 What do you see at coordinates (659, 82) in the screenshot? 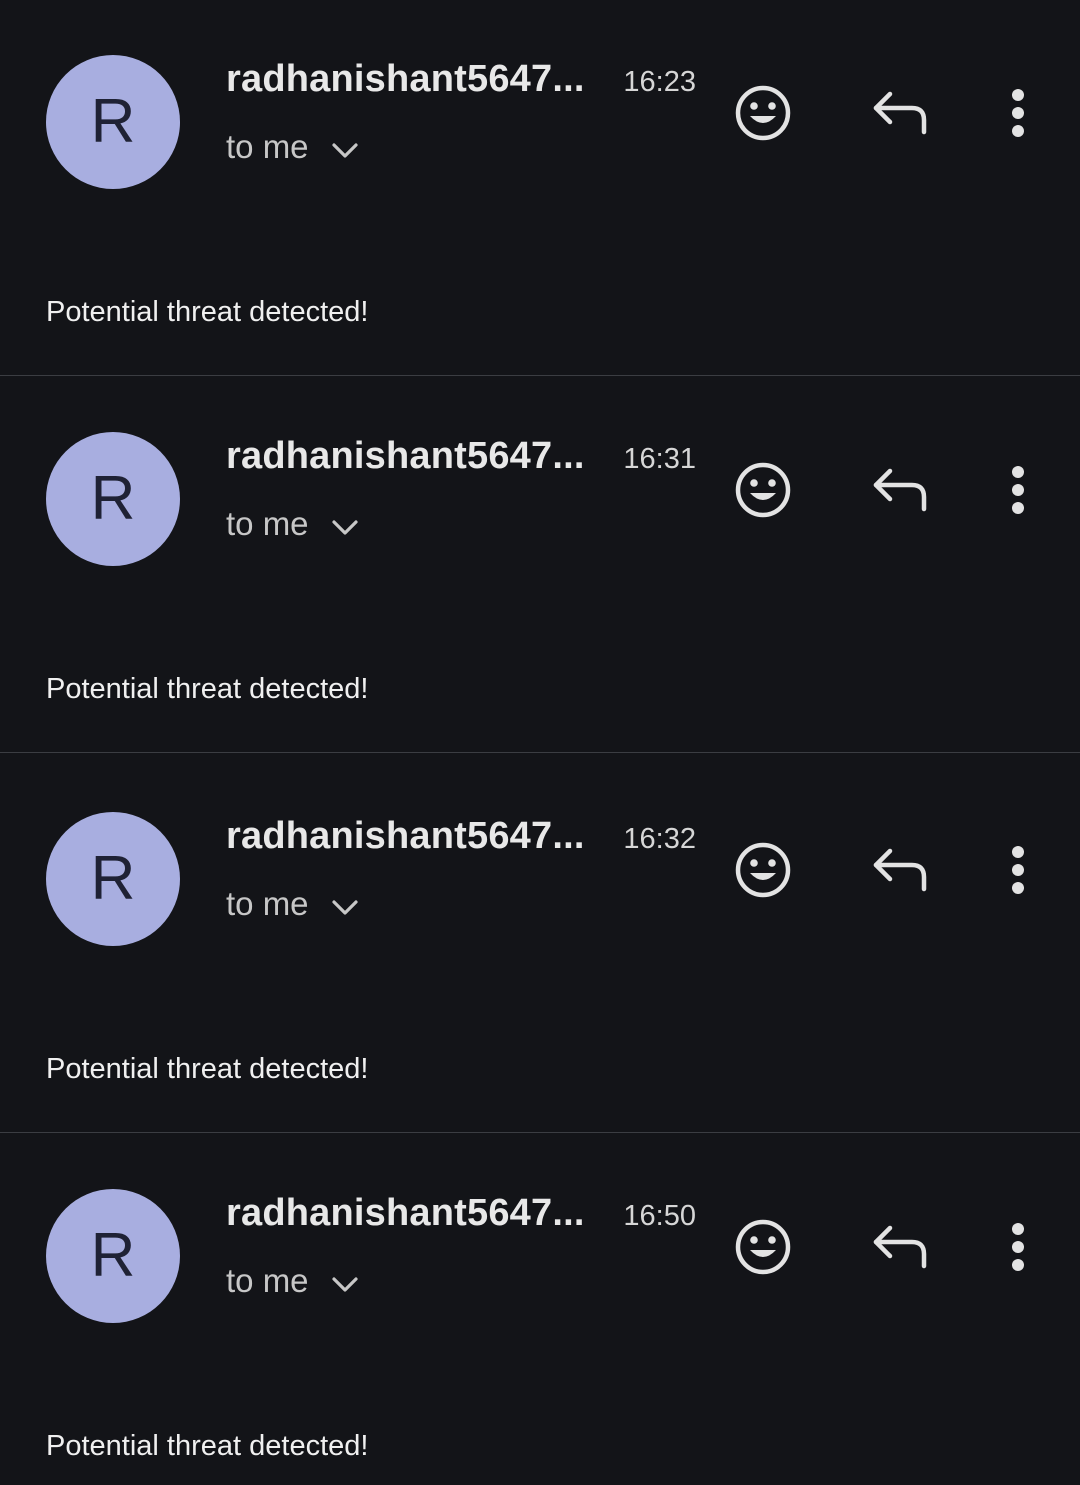
I see `message-time: 16:23` at bounding box center [659, 82].